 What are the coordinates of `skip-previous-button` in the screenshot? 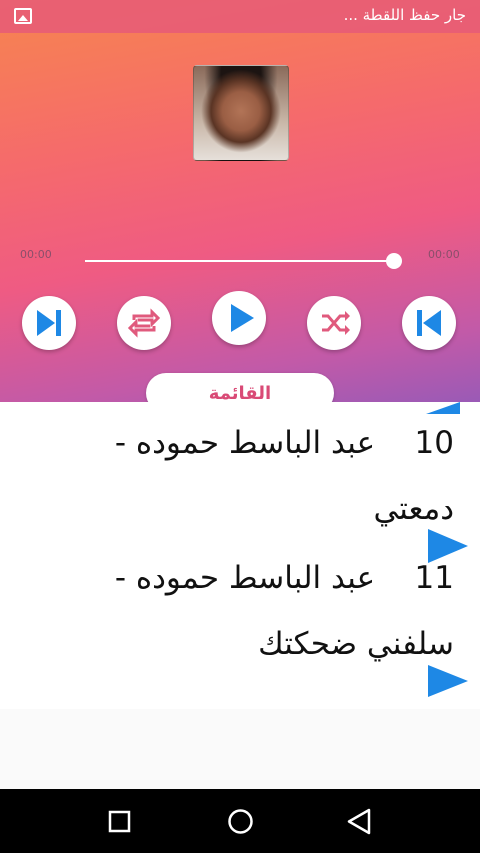 It's located at (429, 323).